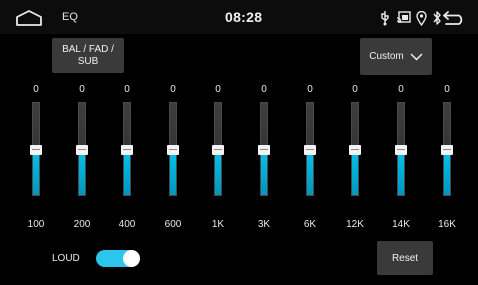 This screenshot has width=478, height=285. Describe the element at coordinates (82, 224) in the screenshot. I see `eq-band-frequency: 200` at that location.